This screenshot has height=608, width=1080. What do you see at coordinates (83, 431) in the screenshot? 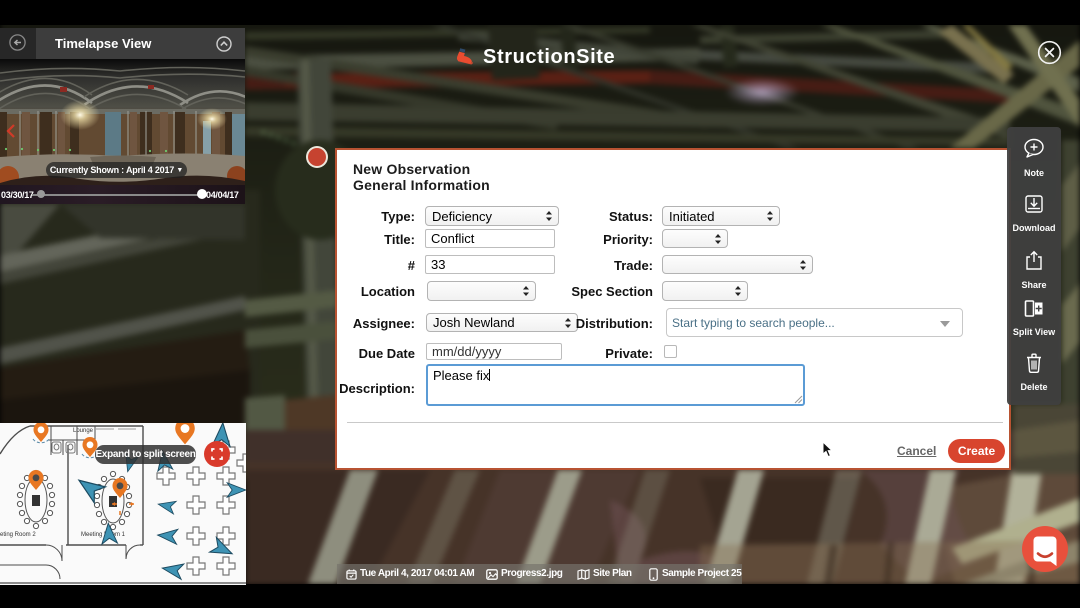
I see `svg-text: Lounge` at bounding box center [83, 431].